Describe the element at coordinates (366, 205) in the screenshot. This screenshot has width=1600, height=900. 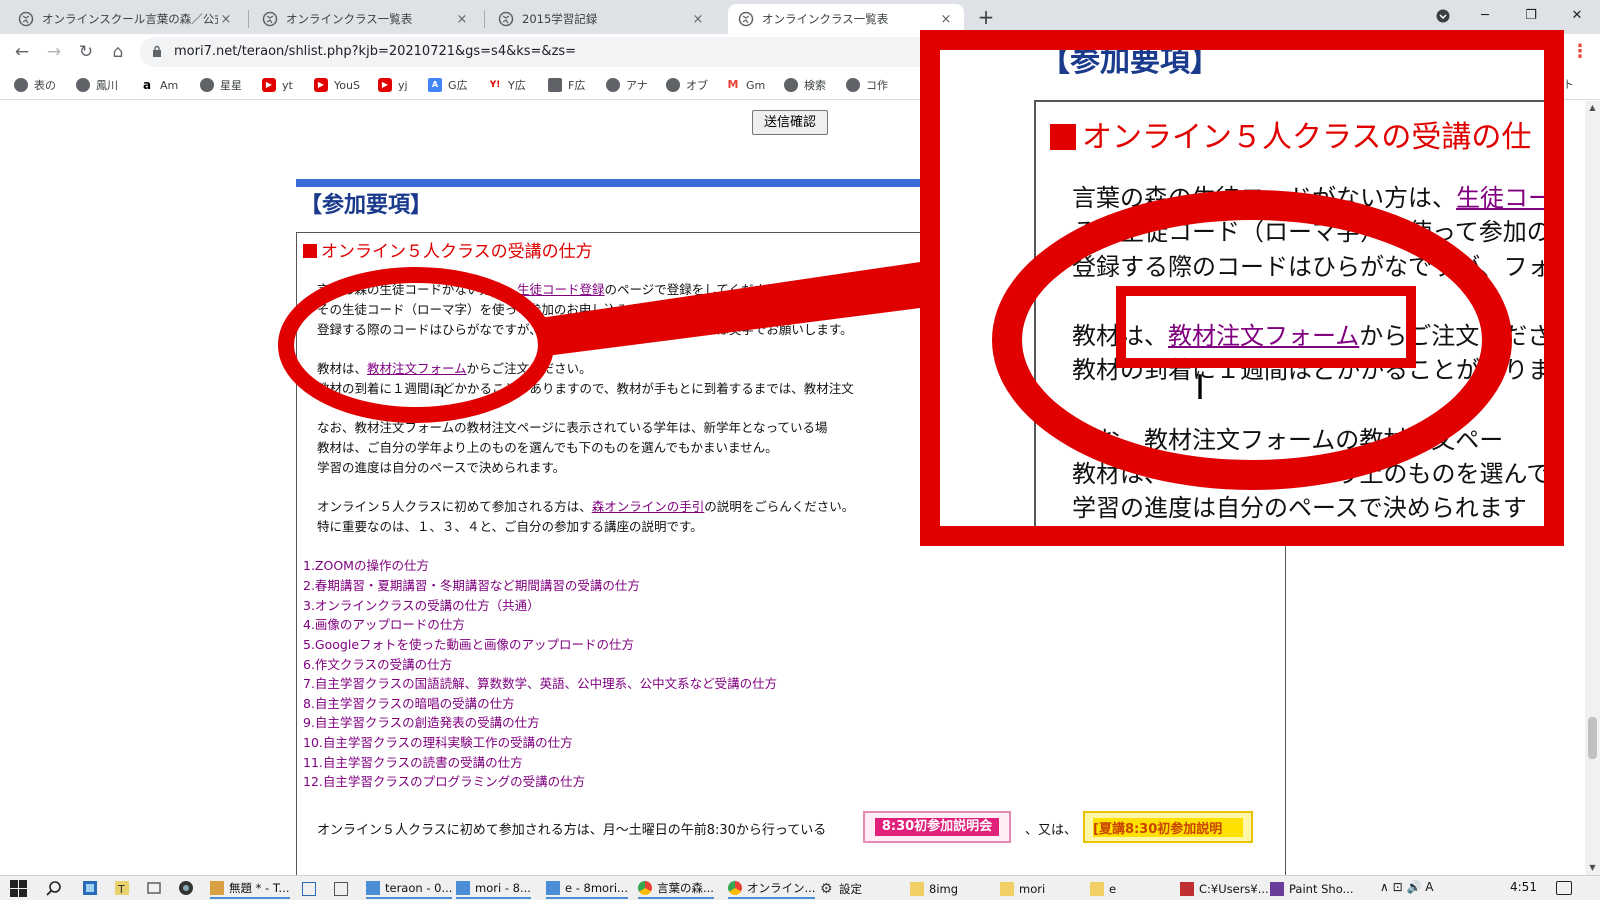
I see `section-title: 【参加要項】` at that location.